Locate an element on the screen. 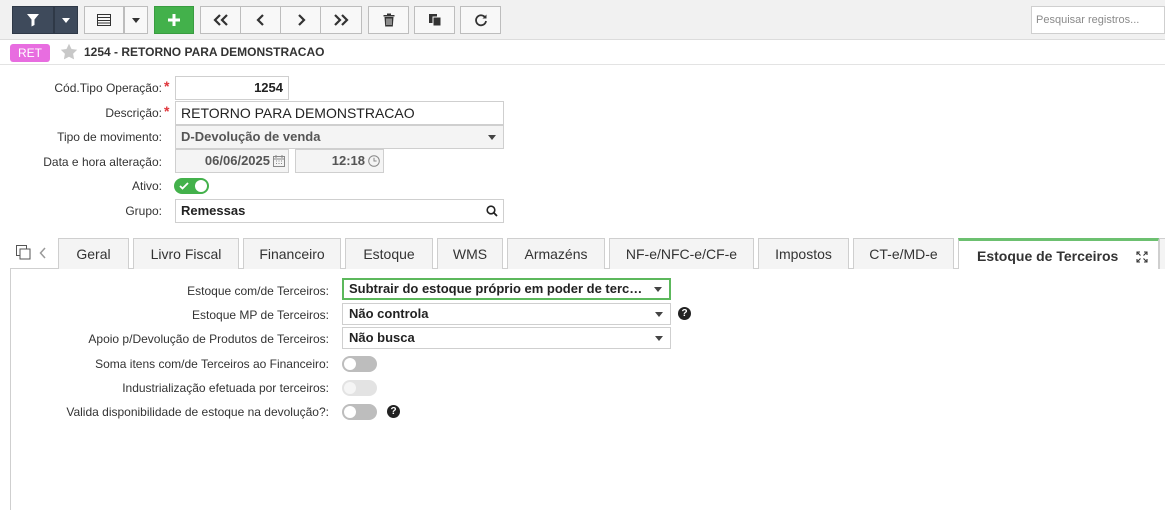  next-record-button is located at coordinates (300, 20).